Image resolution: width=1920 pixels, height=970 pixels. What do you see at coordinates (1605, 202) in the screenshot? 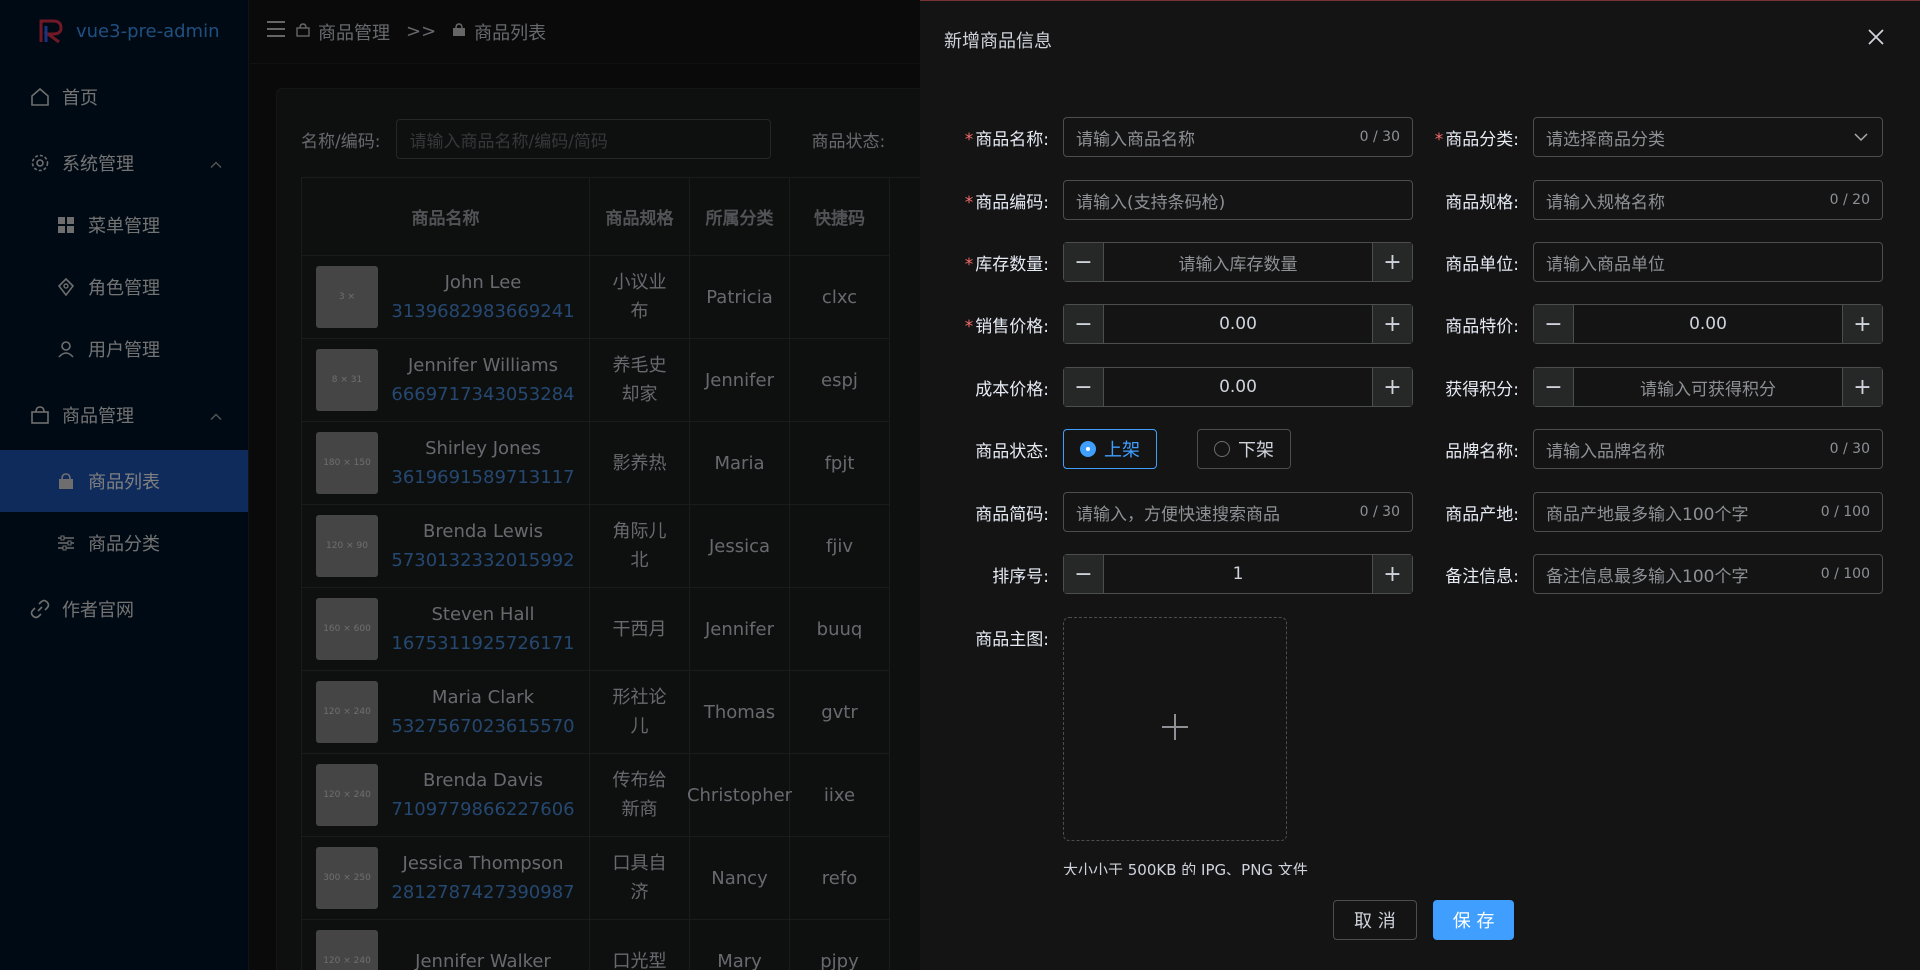
I see `placeholder: 请输入规格名称` at bounding box center [1605, 202].